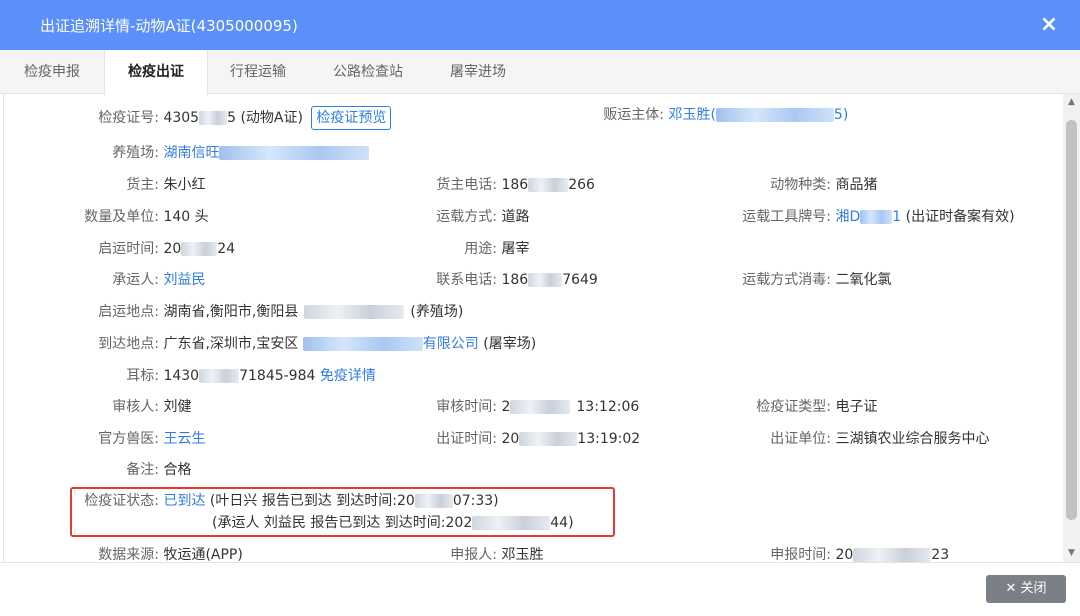 The height and width of the screenshot is (616, 1080). I want to click on farm-field: 养殖场: 湖南信旺, so click(214, 153).